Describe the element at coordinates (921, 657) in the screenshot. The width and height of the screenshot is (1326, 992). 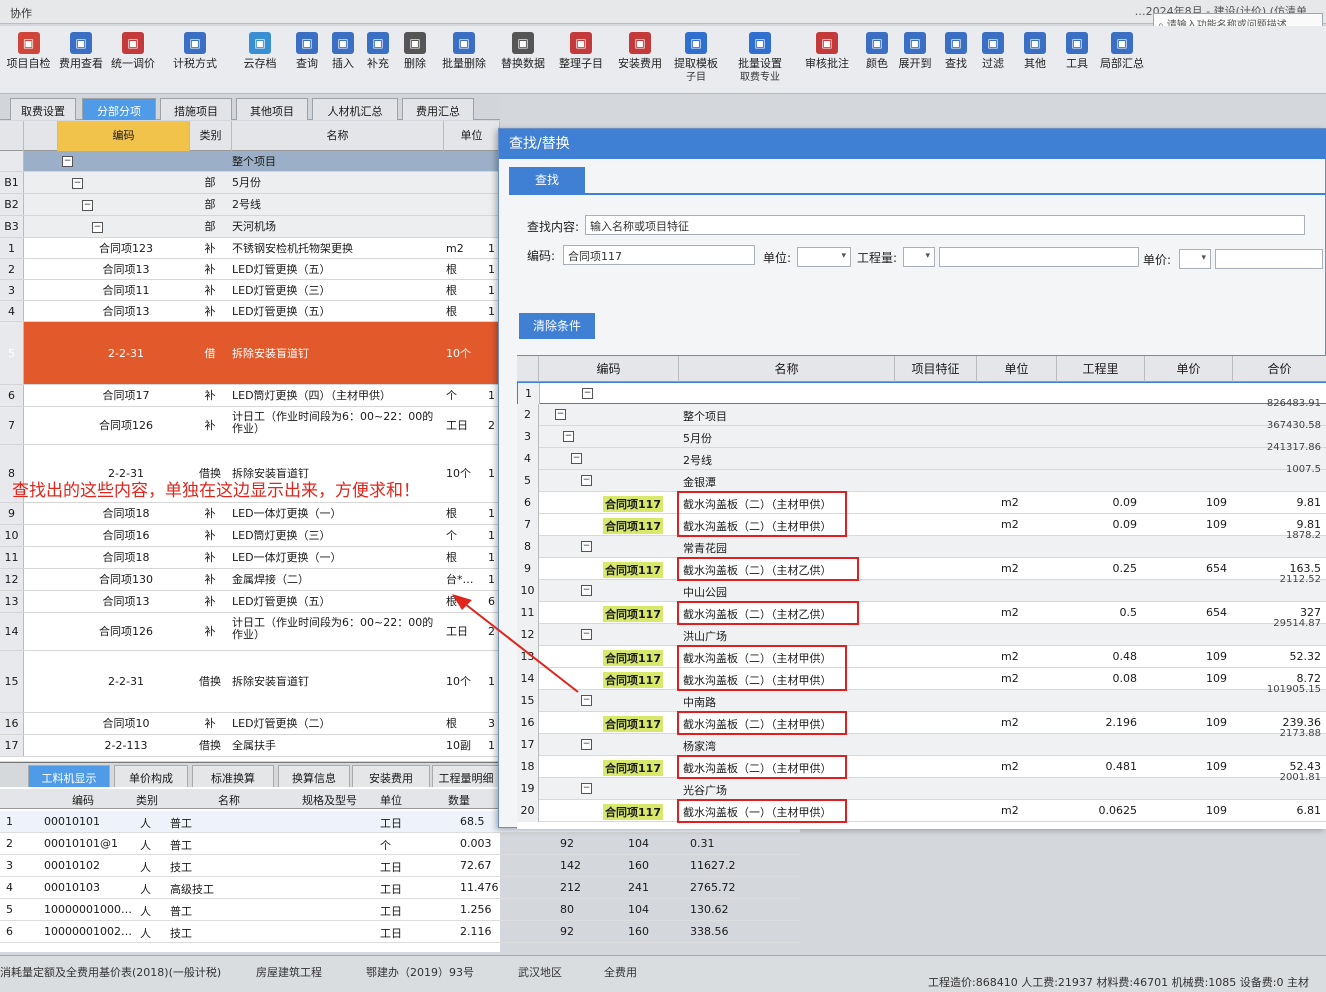
I see `result-row: 13 合同项117 截水沟盖板（二）（主材甲供） m2 0.48 109 52.32` at that location.